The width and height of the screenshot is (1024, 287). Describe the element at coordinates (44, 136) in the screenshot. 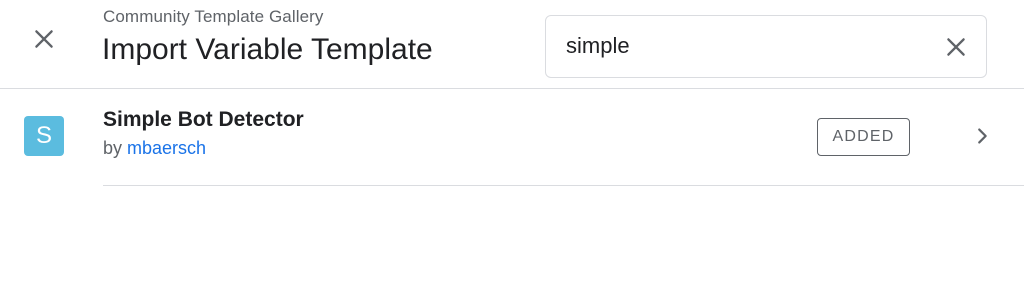

I see `template-avatar: S` at that location.